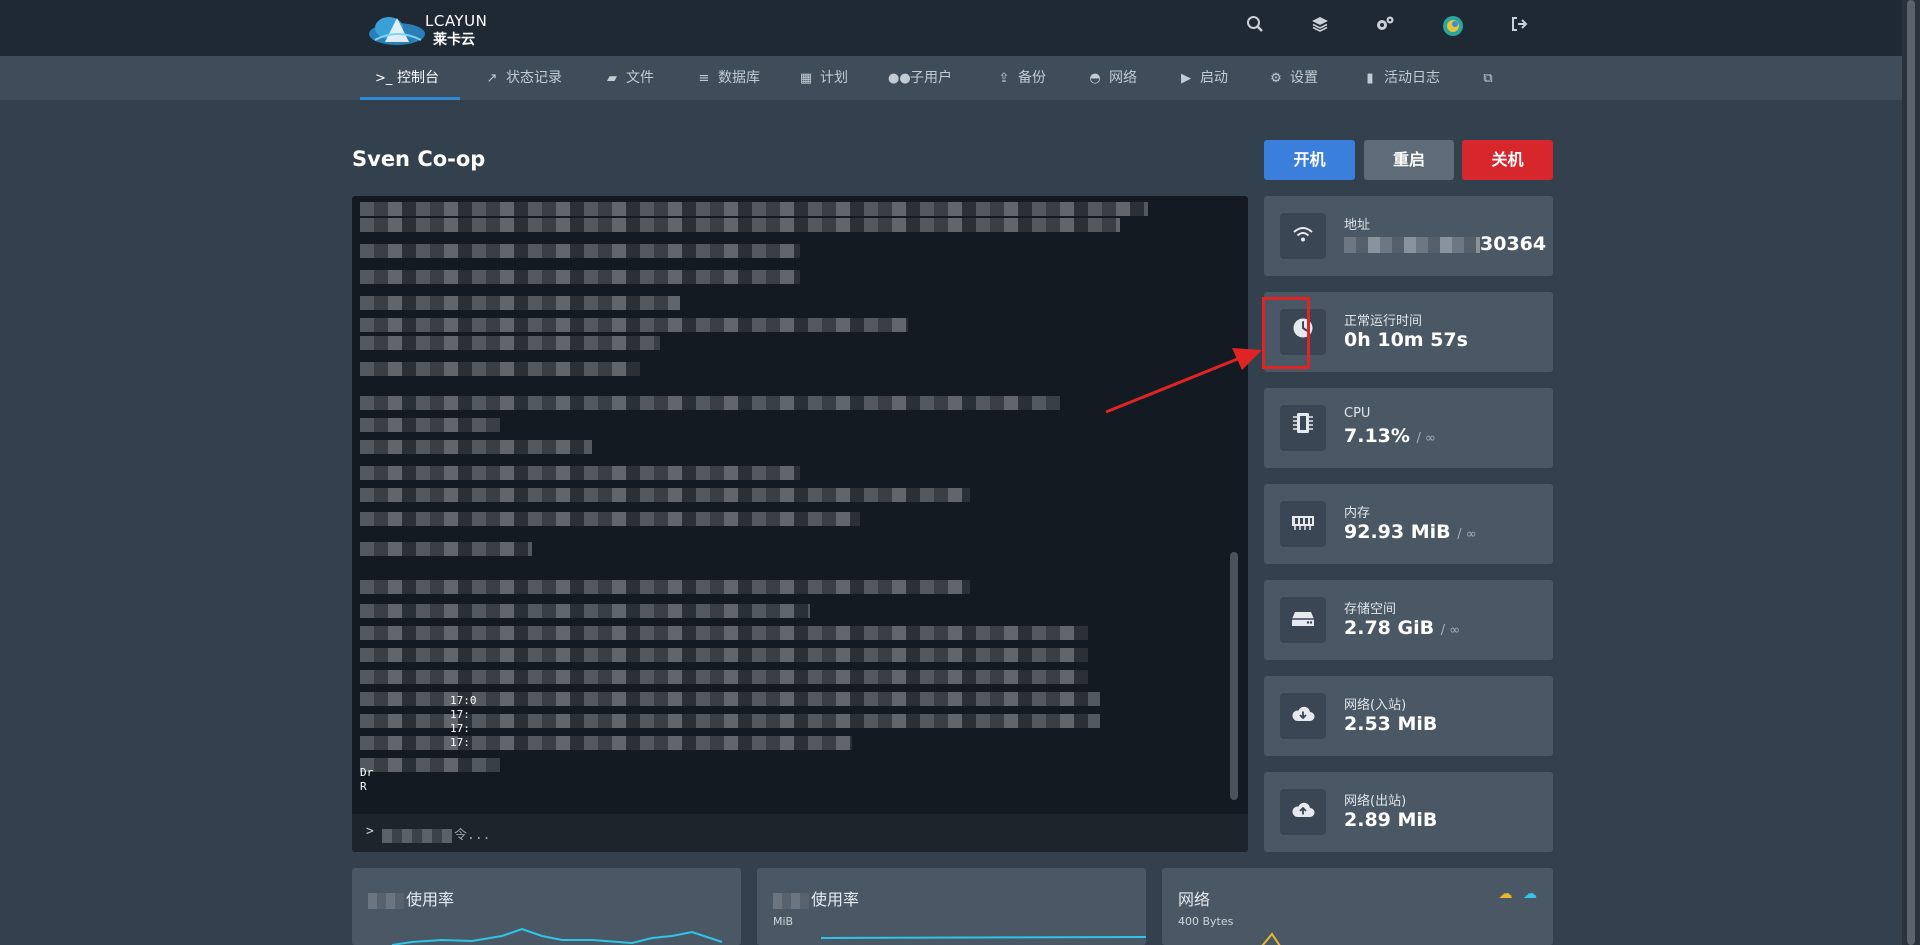  I want to click on stat-label: 网络(入站), so click(1375, 705).